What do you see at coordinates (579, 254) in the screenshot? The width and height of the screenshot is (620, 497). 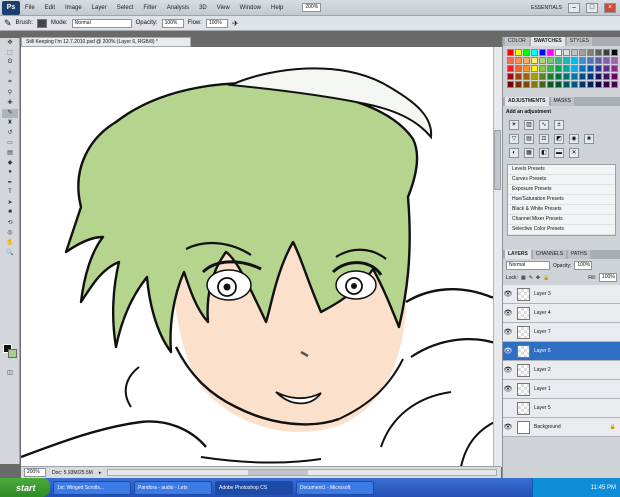 I see `tab-paths: PATHS` at bounding box center [579, 254].